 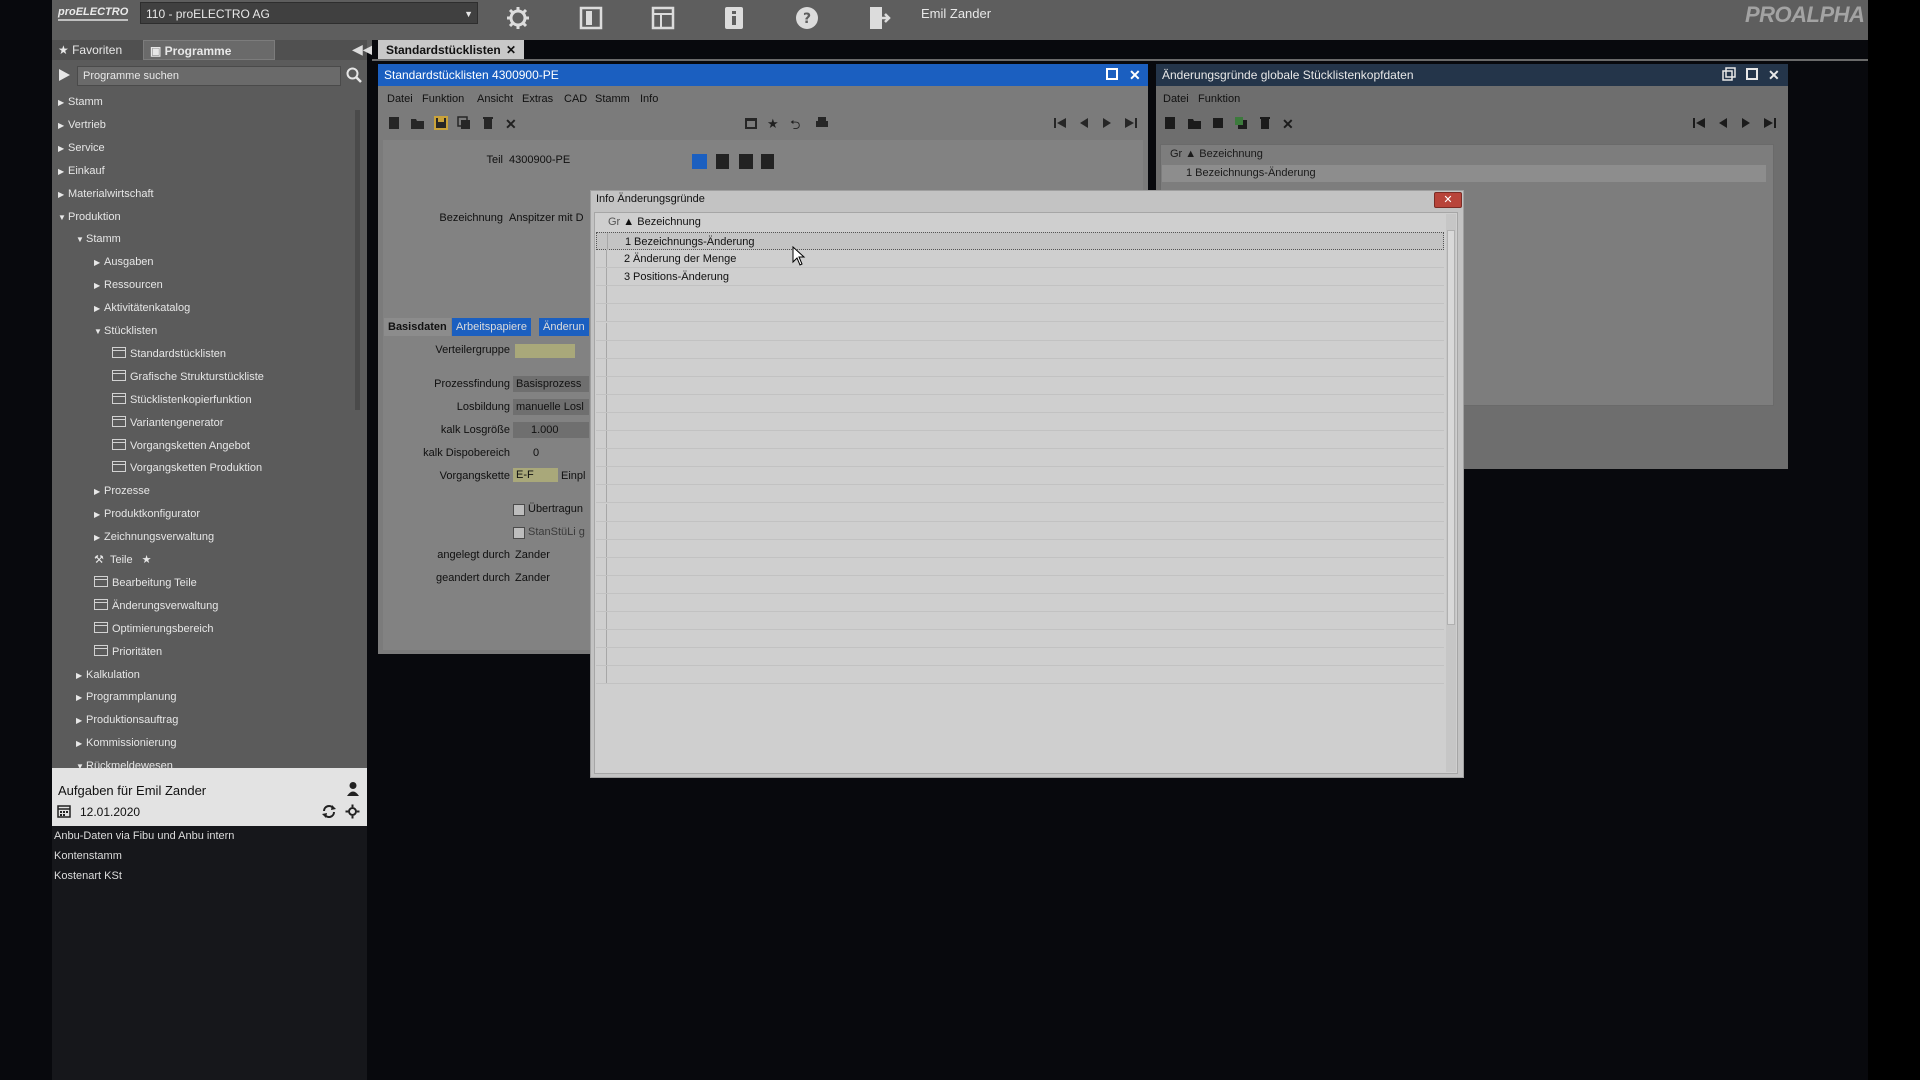 I want to click on company-select: 110 - proELECTRO AG ▼, so click(x=309, y=13).